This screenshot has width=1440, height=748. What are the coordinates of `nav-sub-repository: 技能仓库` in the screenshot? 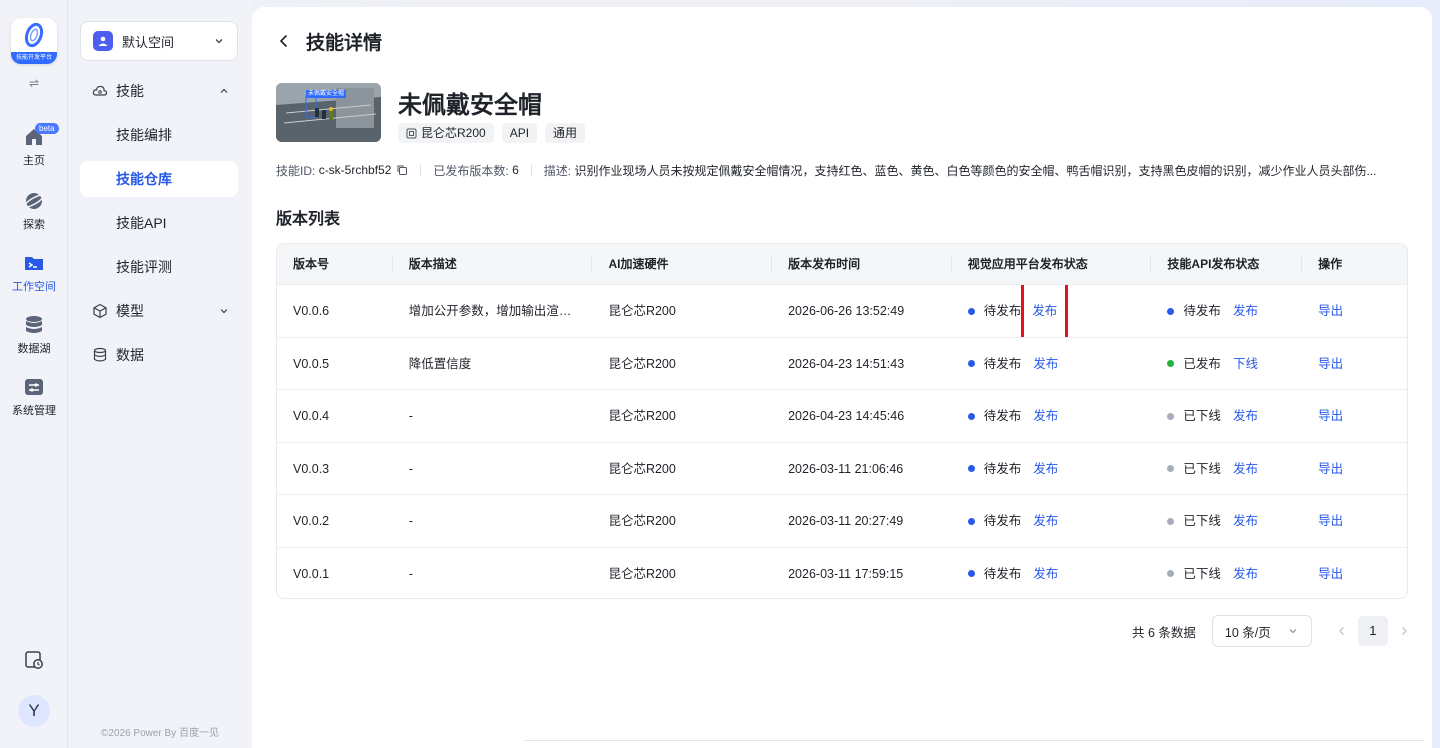 It's located at (159, 179).